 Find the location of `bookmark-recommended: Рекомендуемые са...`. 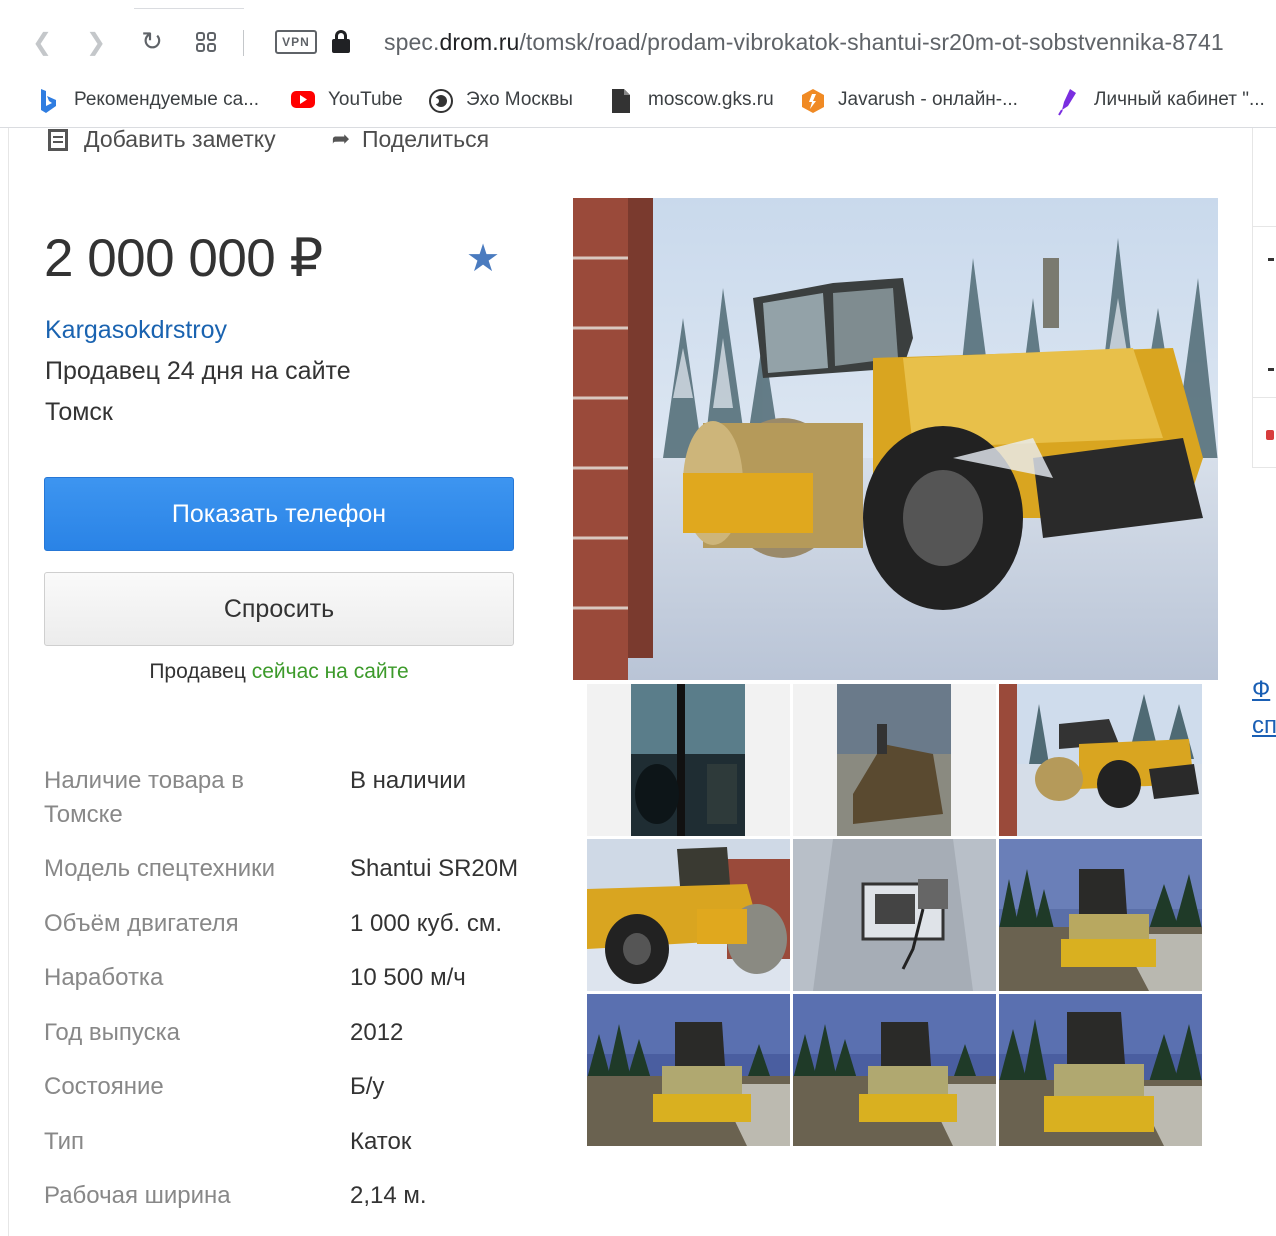

bookmark-recommended: Рекомендуемые са... is located at coordinates (148, 100).